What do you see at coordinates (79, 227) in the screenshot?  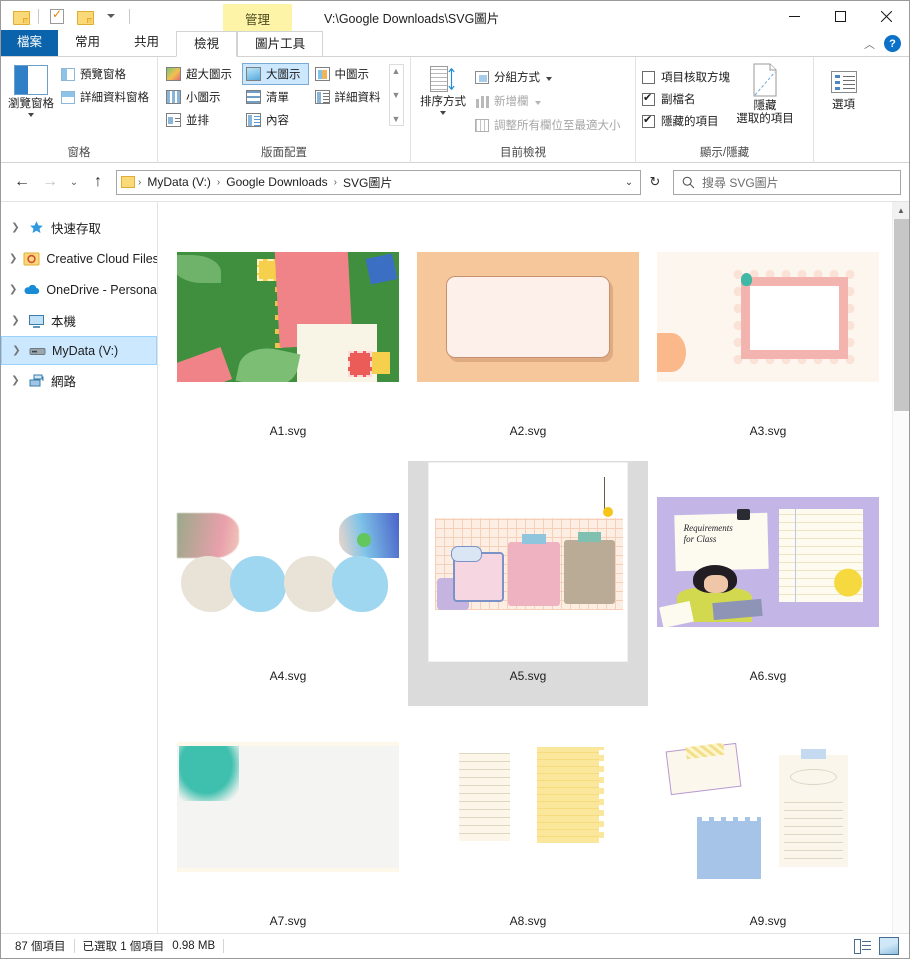 I see `sidebar-item-quick-access: ❯ 快速存取` at bounding box center [79, 227].